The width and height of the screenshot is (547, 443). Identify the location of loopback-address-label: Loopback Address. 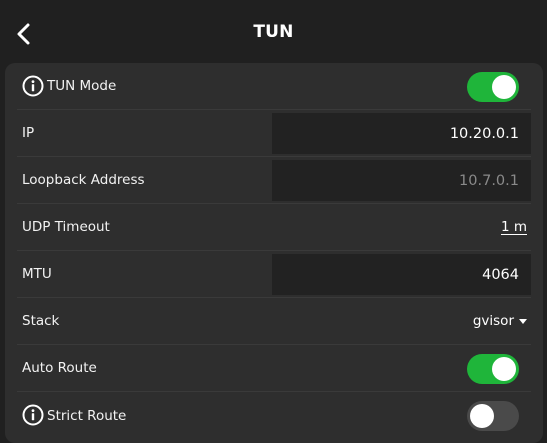
(83, 180).